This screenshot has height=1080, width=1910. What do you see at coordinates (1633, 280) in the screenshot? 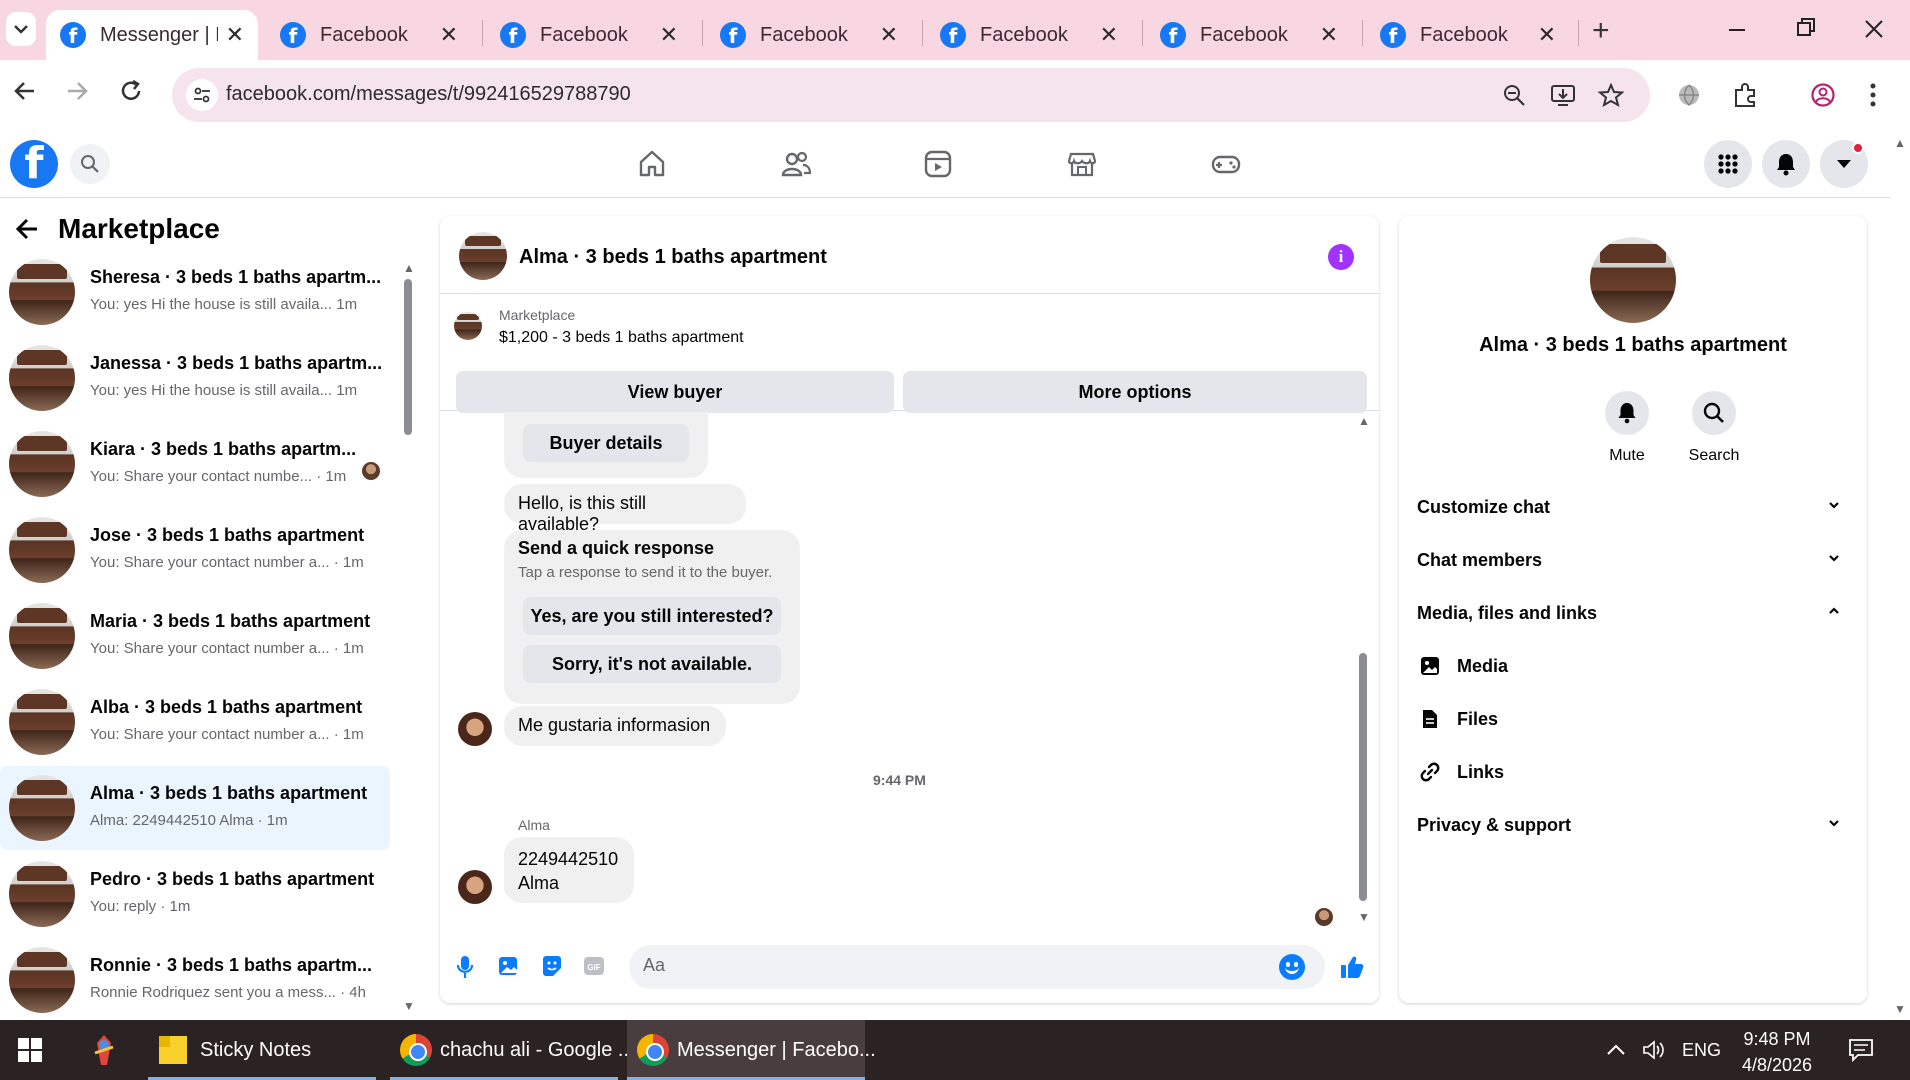
I see `listing-profile-avatar` at bounding box center [1633, 280].